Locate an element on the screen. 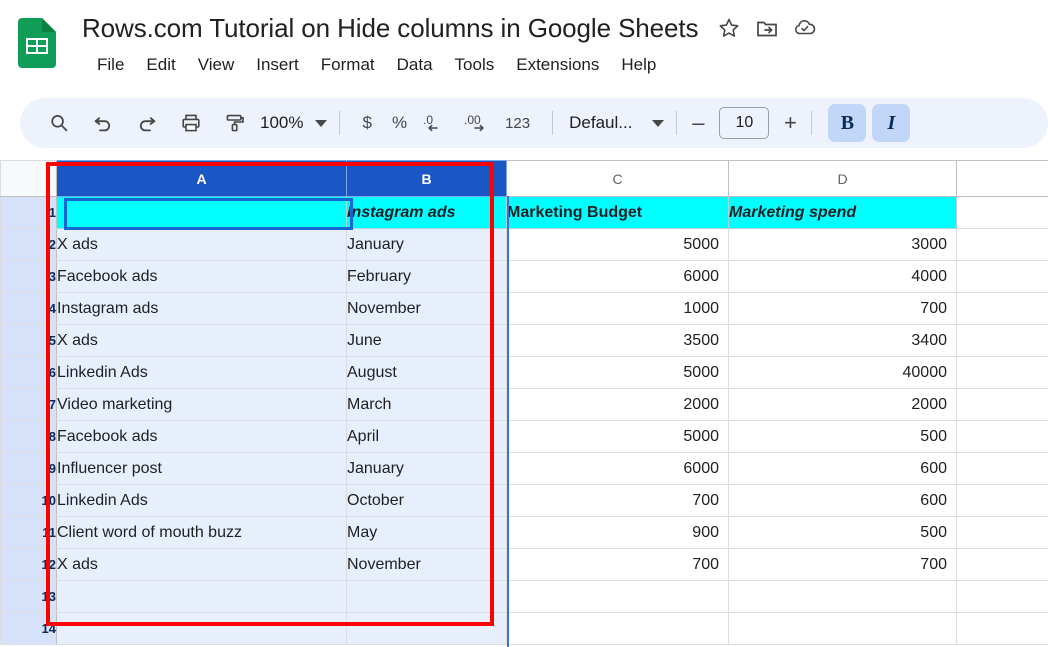  menu-item-format: Format is located at coordinates (348, 65).